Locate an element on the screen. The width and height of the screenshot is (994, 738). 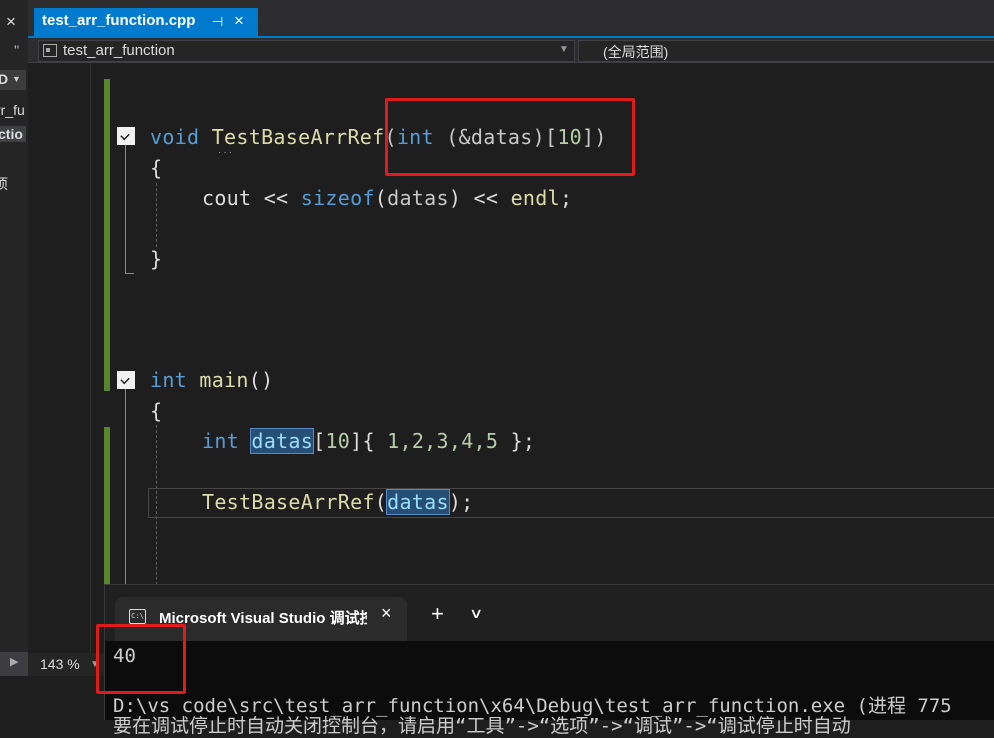
punct: ); is located at coordinates (461, 502).